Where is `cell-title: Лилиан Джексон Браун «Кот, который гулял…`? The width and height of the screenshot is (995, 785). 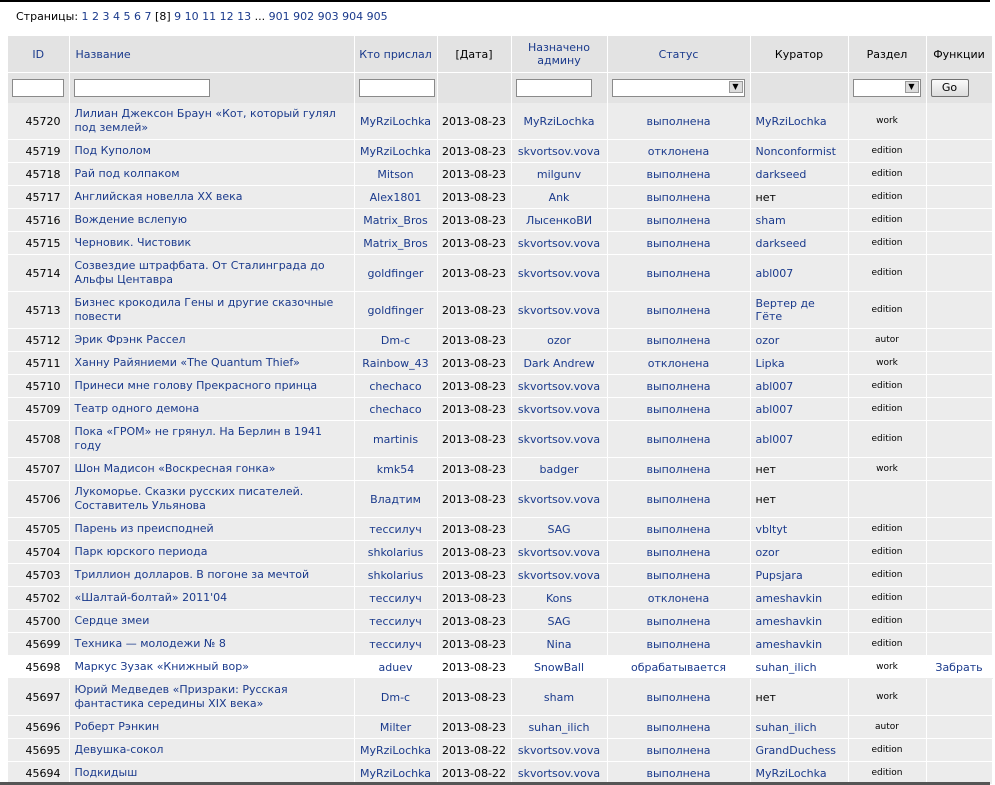 cell-title: Лилиан Джексон Браун «Кот, который гулял… is located at coordinates (212, 121).